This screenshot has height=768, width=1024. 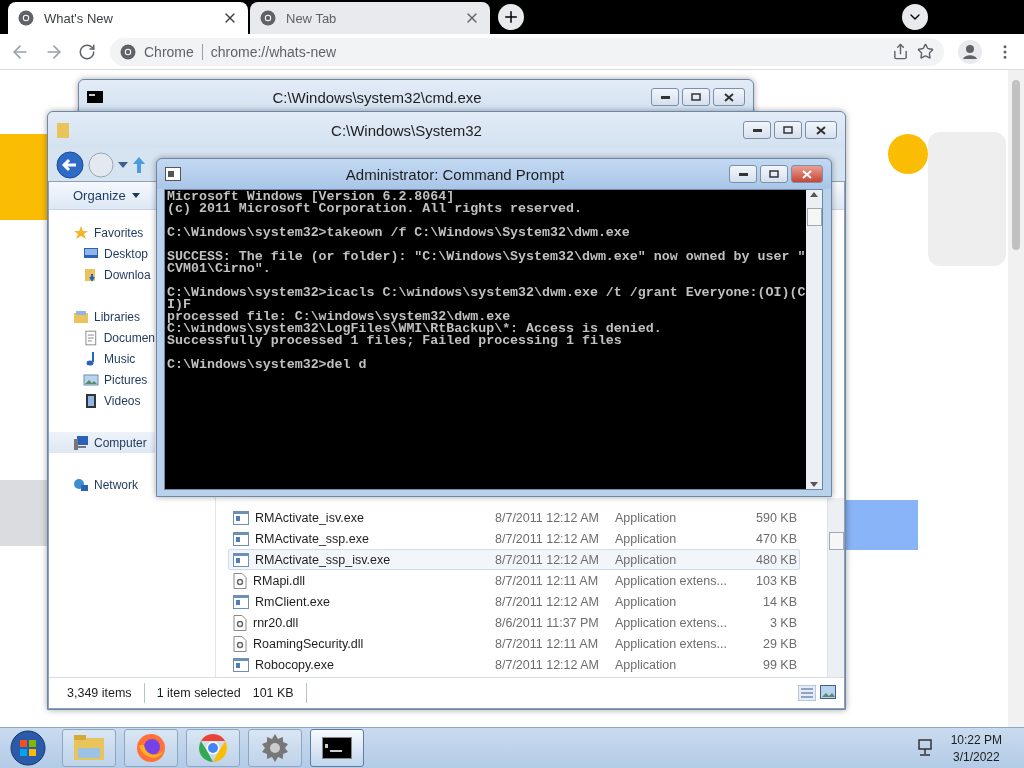 What do you see at coordinates (915, 17) in the screenshot?
I see `tab-search-button` at bounding box center [915, 17].